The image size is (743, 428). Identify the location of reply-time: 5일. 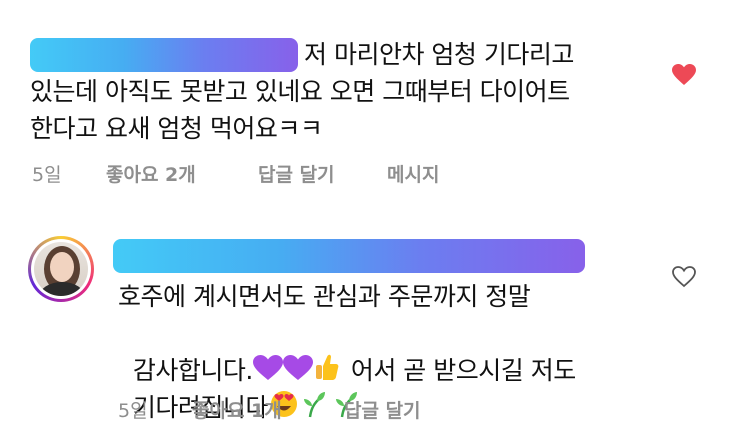
(133, 411).